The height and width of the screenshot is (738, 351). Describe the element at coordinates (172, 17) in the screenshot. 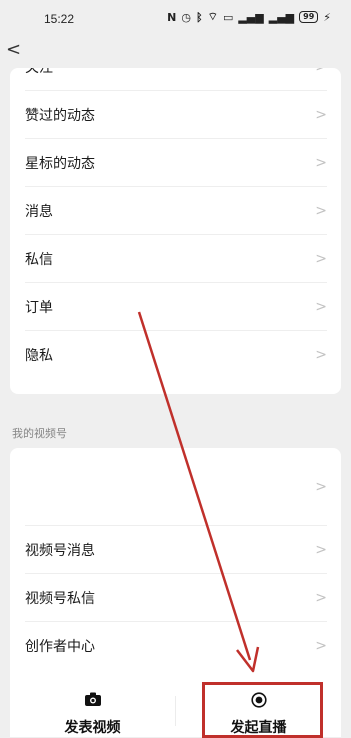

I see `nfc-icon: N` at that location.